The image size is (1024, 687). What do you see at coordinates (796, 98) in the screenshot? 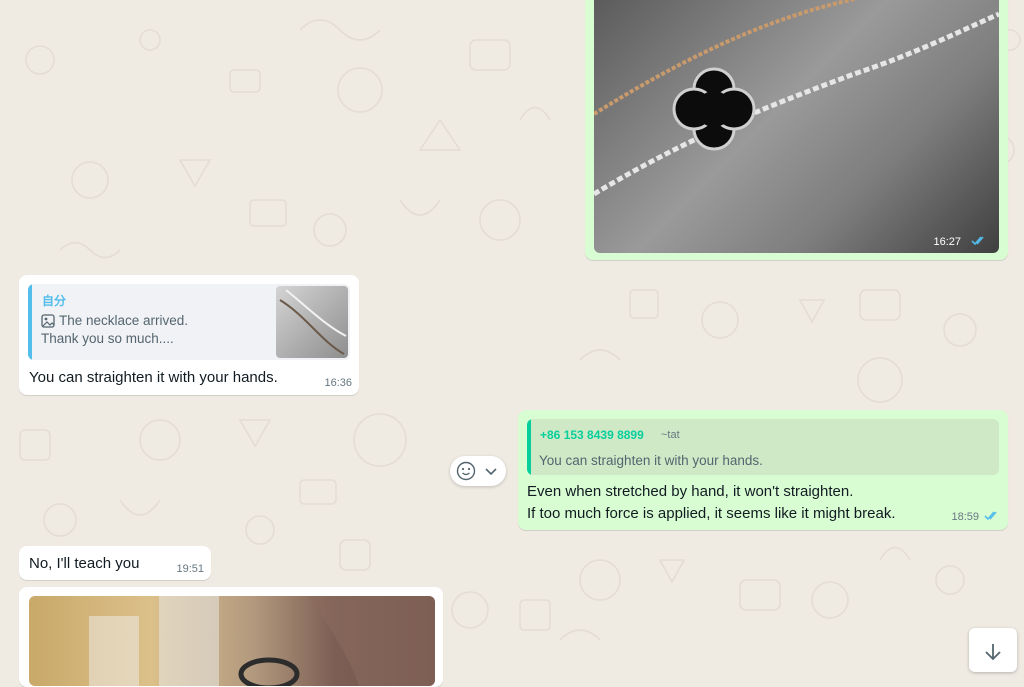
I see `necklace-illustration` at bounding box center [796, 98].